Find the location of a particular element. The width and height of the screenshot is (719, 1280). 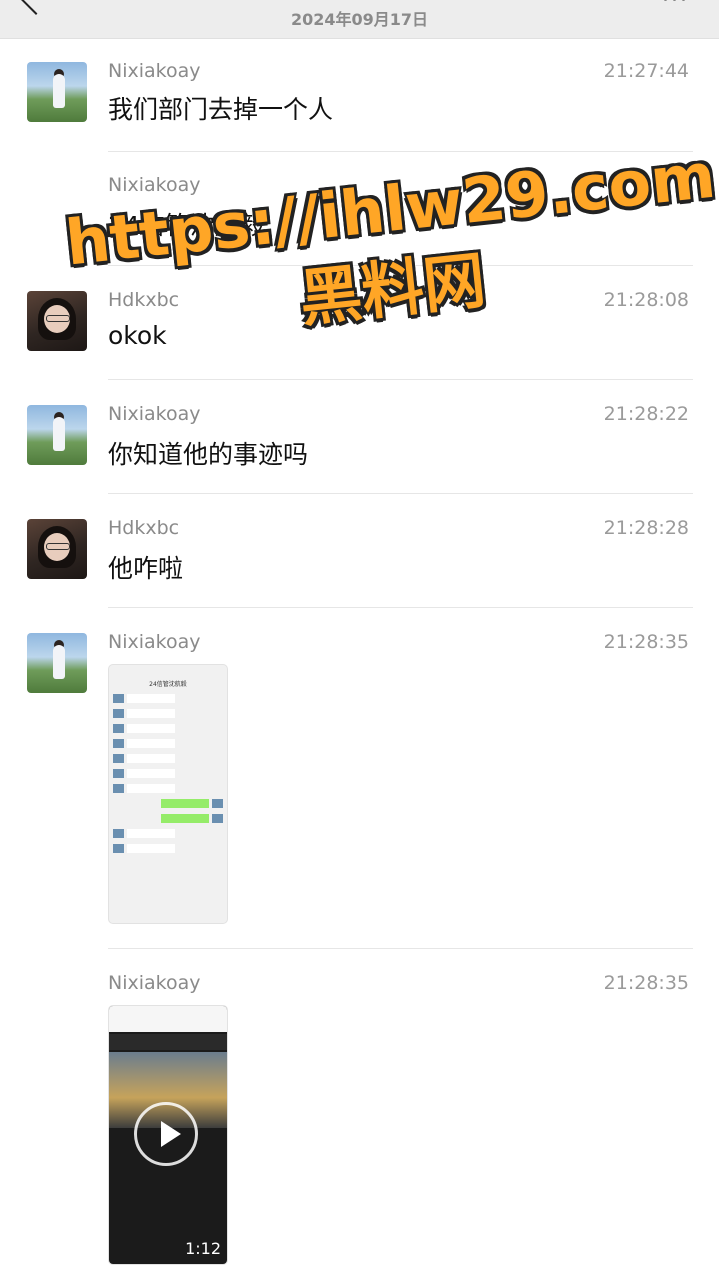

message-time: 21:27:44 is located at coordinates (646, 71).